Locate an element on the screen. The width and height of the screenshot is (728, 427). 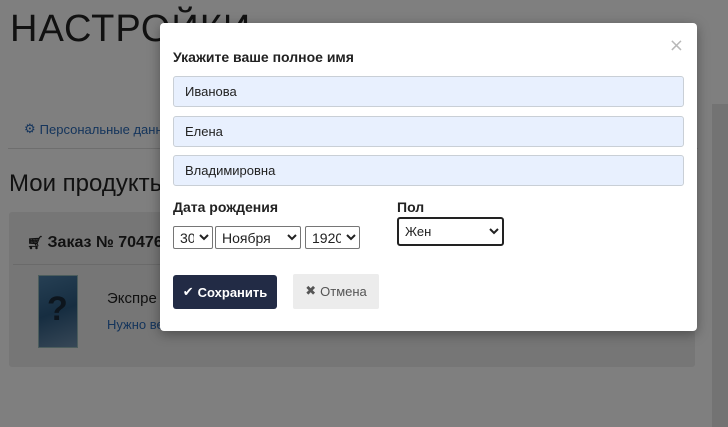
cancel-button-label: Отмена is located at coordinates (343, 291).